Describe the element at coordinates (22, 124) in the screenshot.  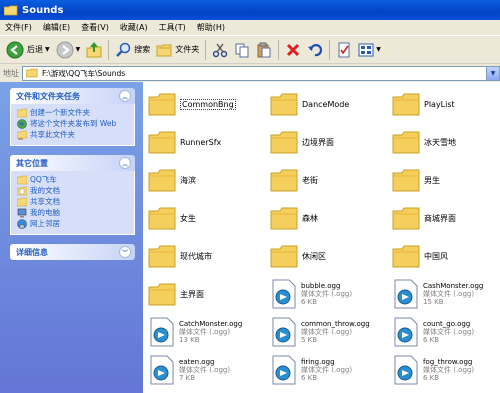
I see `globe-icon` at that location.